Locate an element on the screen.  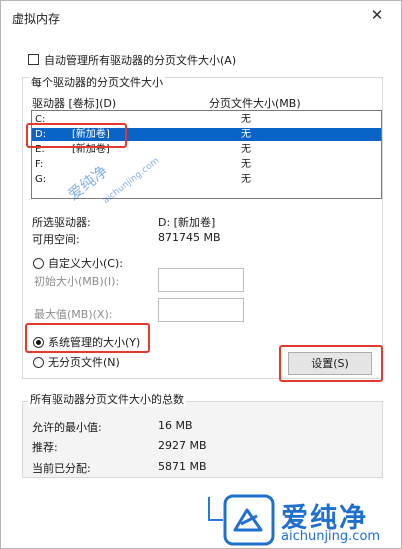
window-title: 虚拟内存 is located at coordinates (36, 19).